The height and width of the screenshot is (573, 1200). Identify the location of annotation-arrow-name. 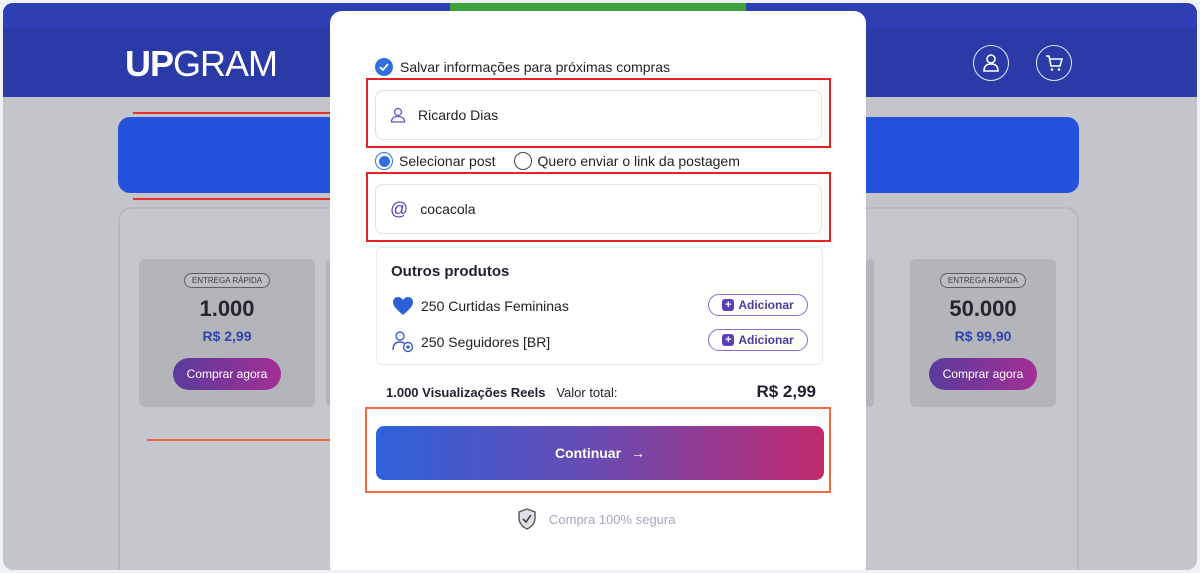
(248, 113).